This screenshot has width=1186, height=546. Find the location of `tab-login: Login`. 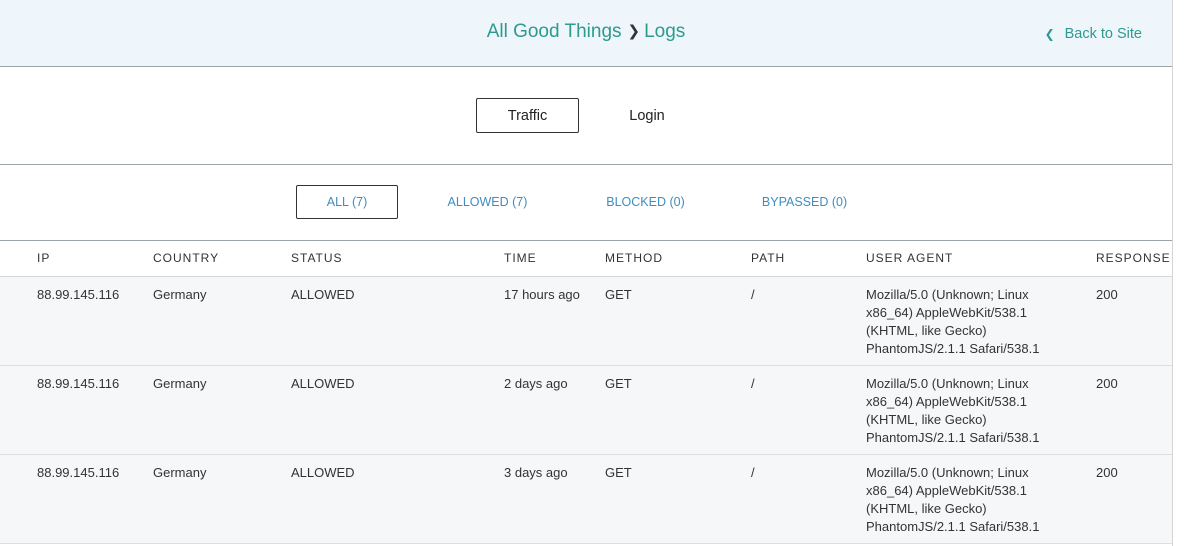

tab-login: Login is located at coordinates (647, 115).